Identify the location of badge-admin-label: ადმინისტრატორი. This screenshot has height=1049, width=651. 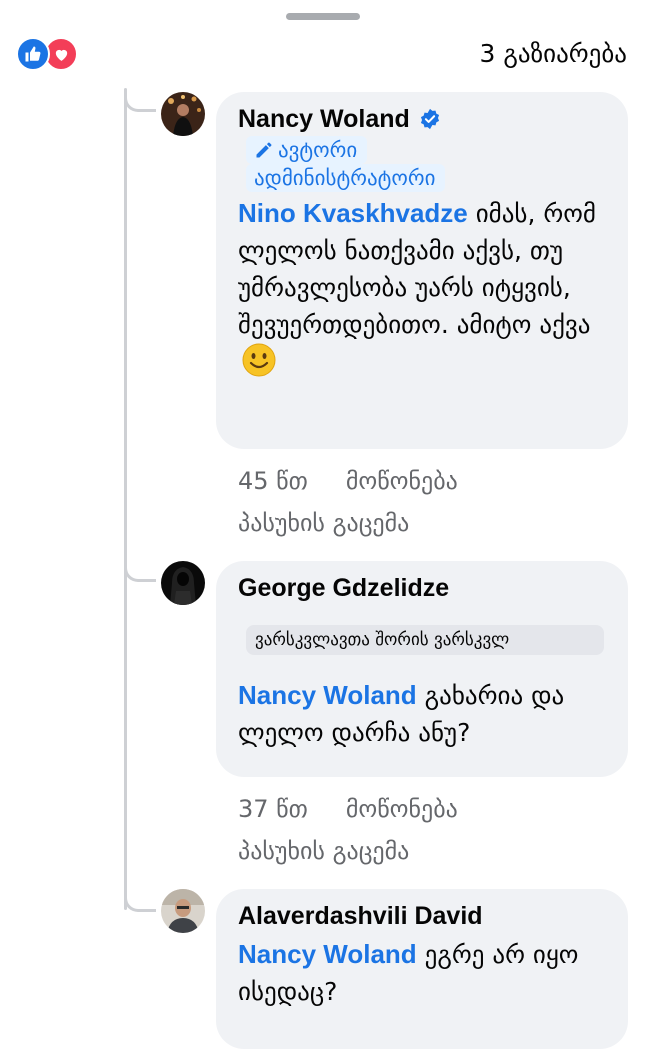
(346, 178).